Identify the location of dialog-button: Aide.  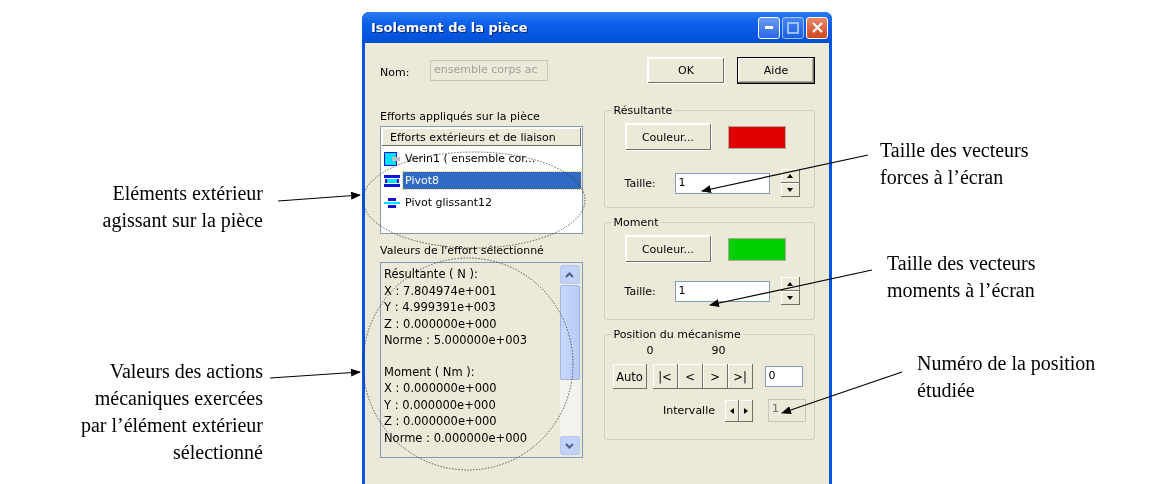
(776, 70).